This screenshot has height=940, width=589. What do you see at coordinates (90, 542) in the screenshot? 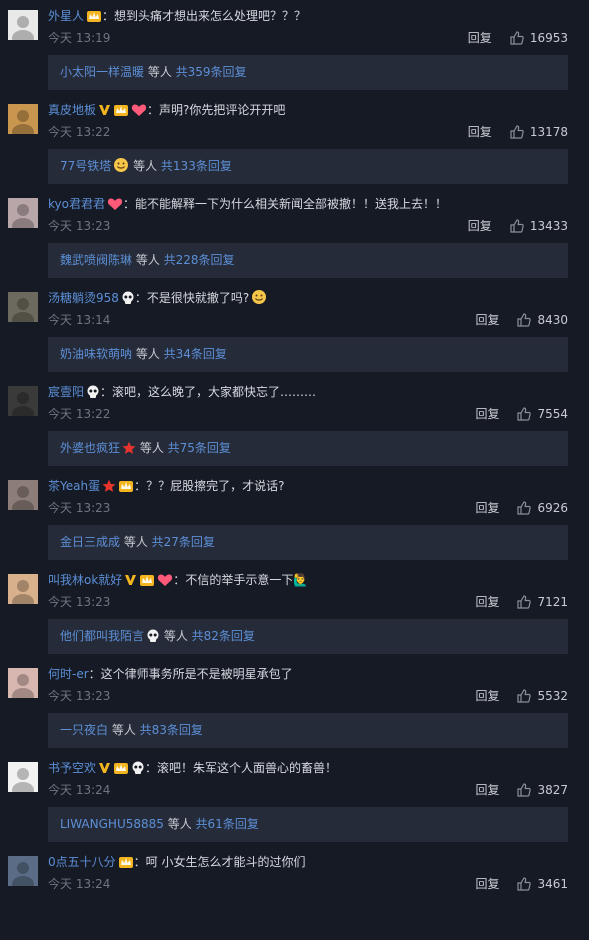
I see `reply-user: 金日三成成` at bounding box center [90, 542].